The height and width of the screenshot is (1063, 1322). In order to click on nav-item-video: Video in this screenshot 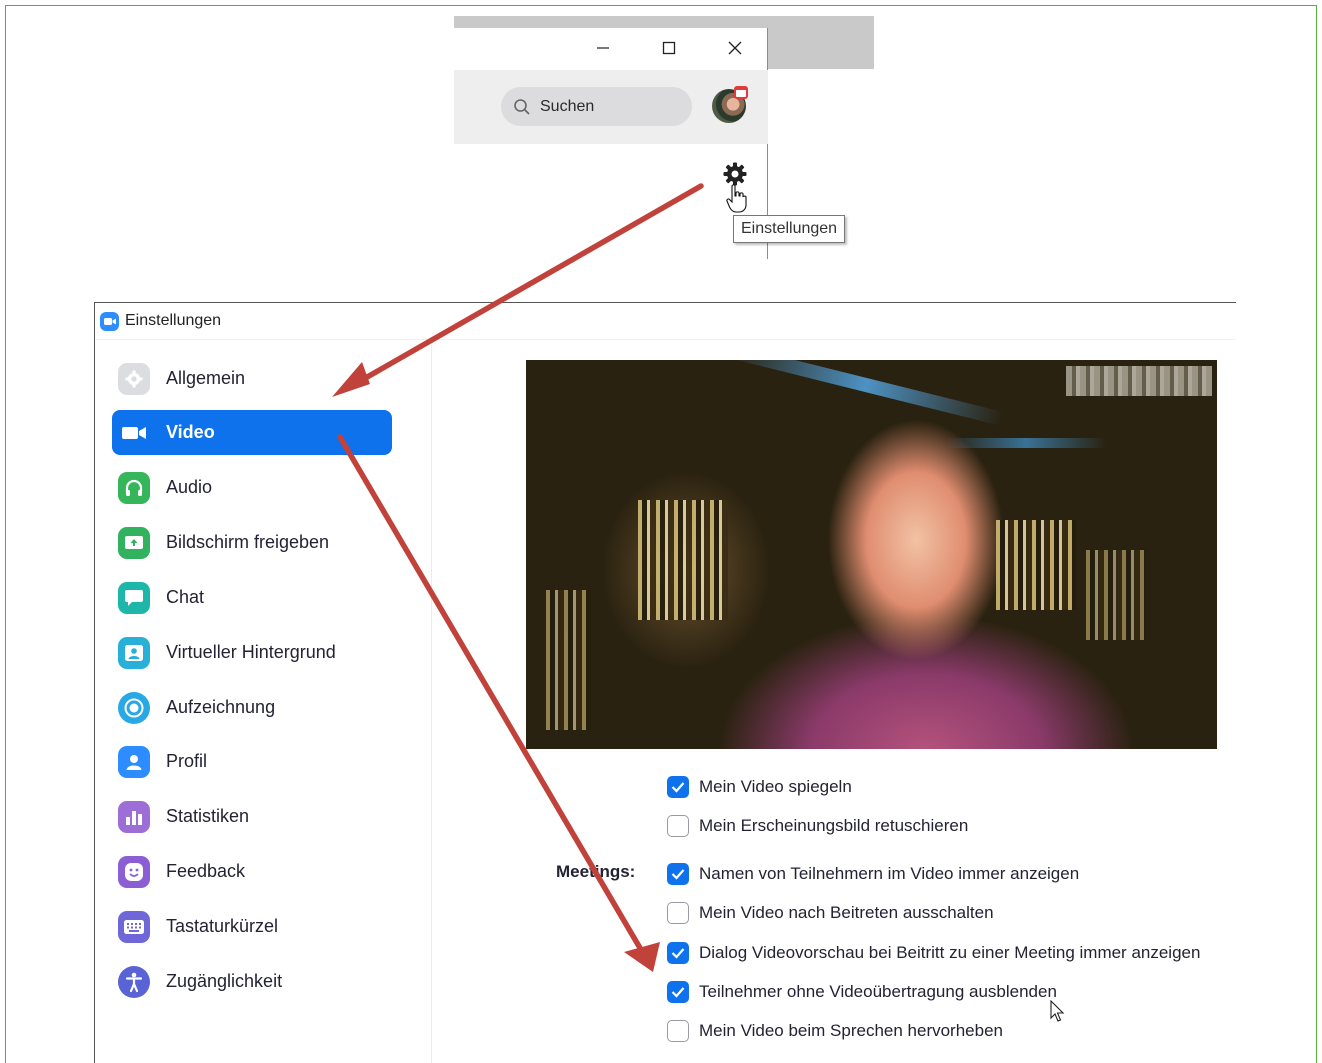, I will do `click(252, 432)`.